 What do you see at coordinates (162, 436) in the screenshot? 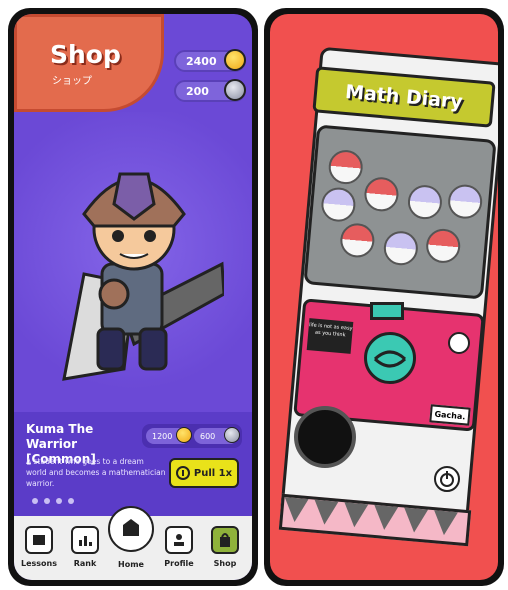
I see `price-gold-value: 1200` at bounding box center [162, 436].